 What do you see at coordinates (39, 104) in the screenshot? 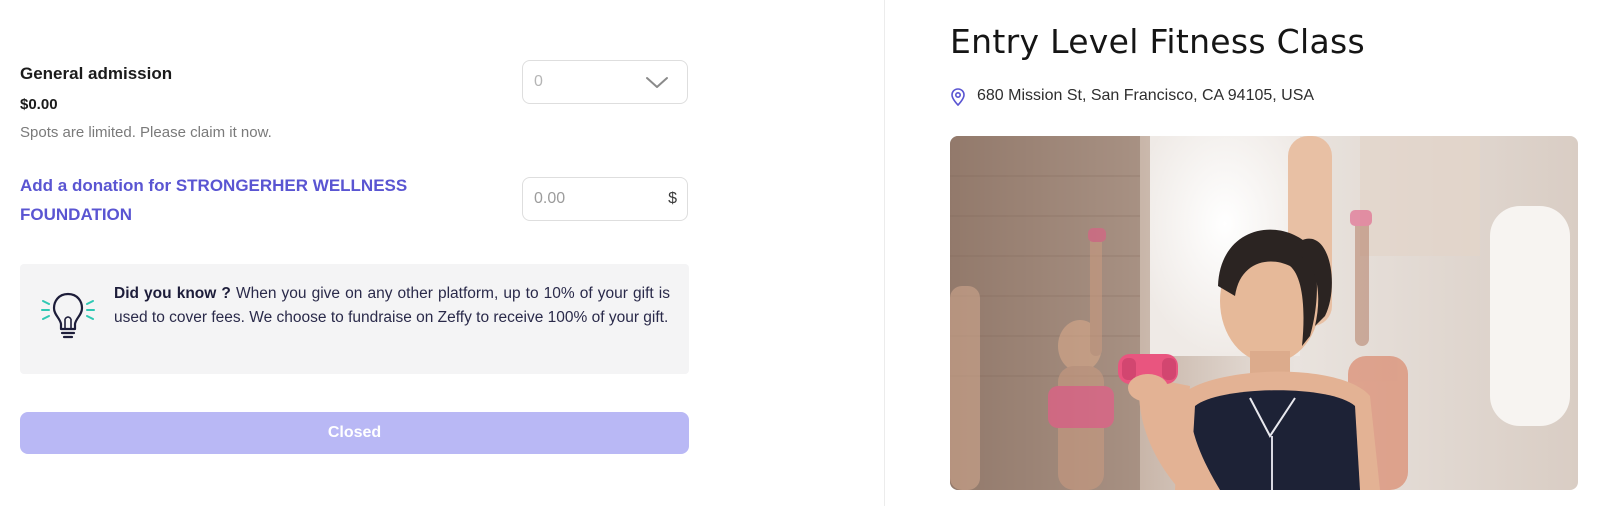
I see `ticket-price: $0.00` at bounding box center [39, 104].